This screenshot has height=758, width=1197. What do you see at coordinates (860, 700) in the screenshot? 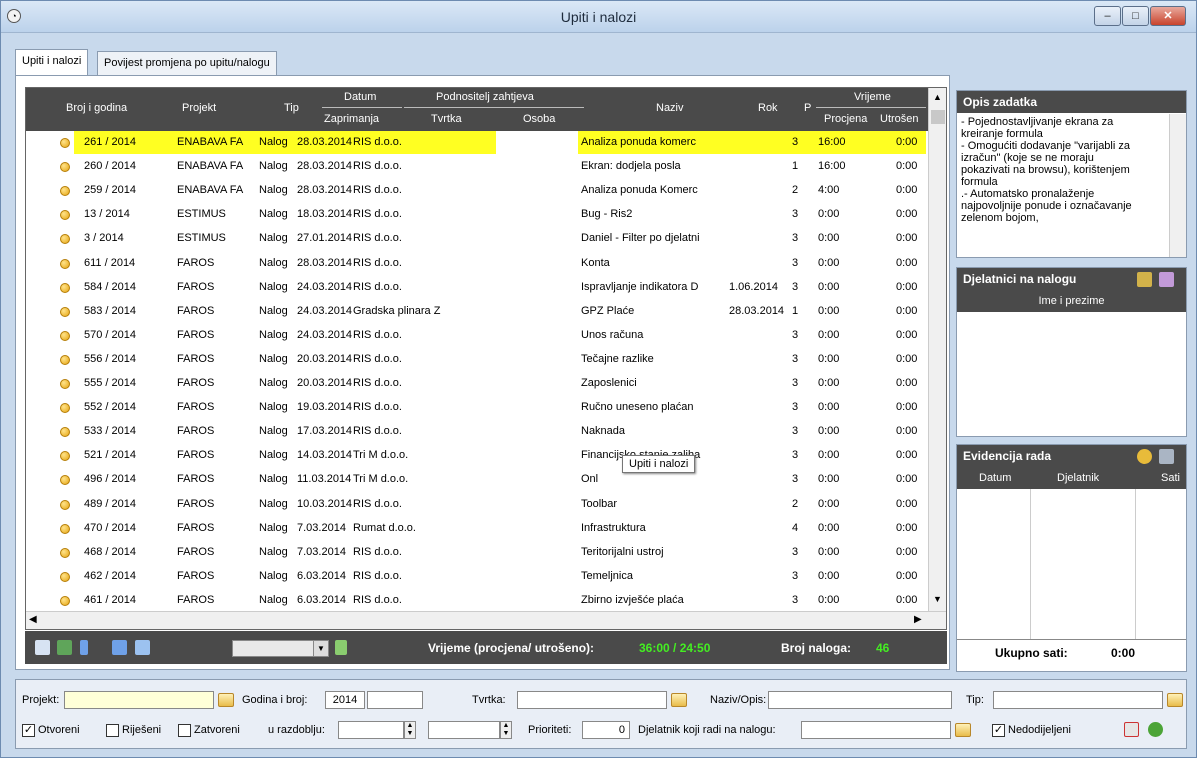
I see `naziv-input` at bounding box center [860, 700].